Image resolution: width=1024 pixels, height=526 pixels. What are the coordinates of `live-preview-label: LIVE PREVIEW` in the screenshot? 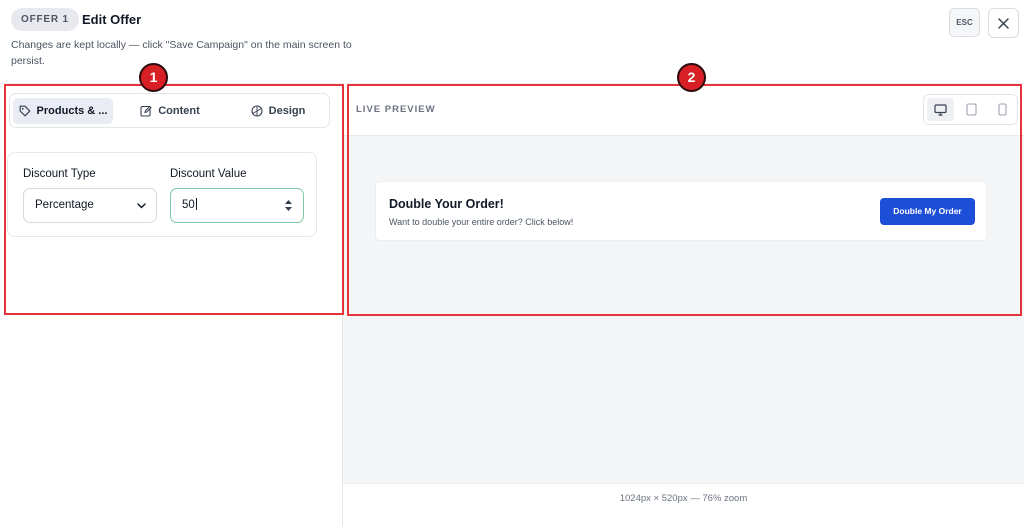 It's located at (396, 109).